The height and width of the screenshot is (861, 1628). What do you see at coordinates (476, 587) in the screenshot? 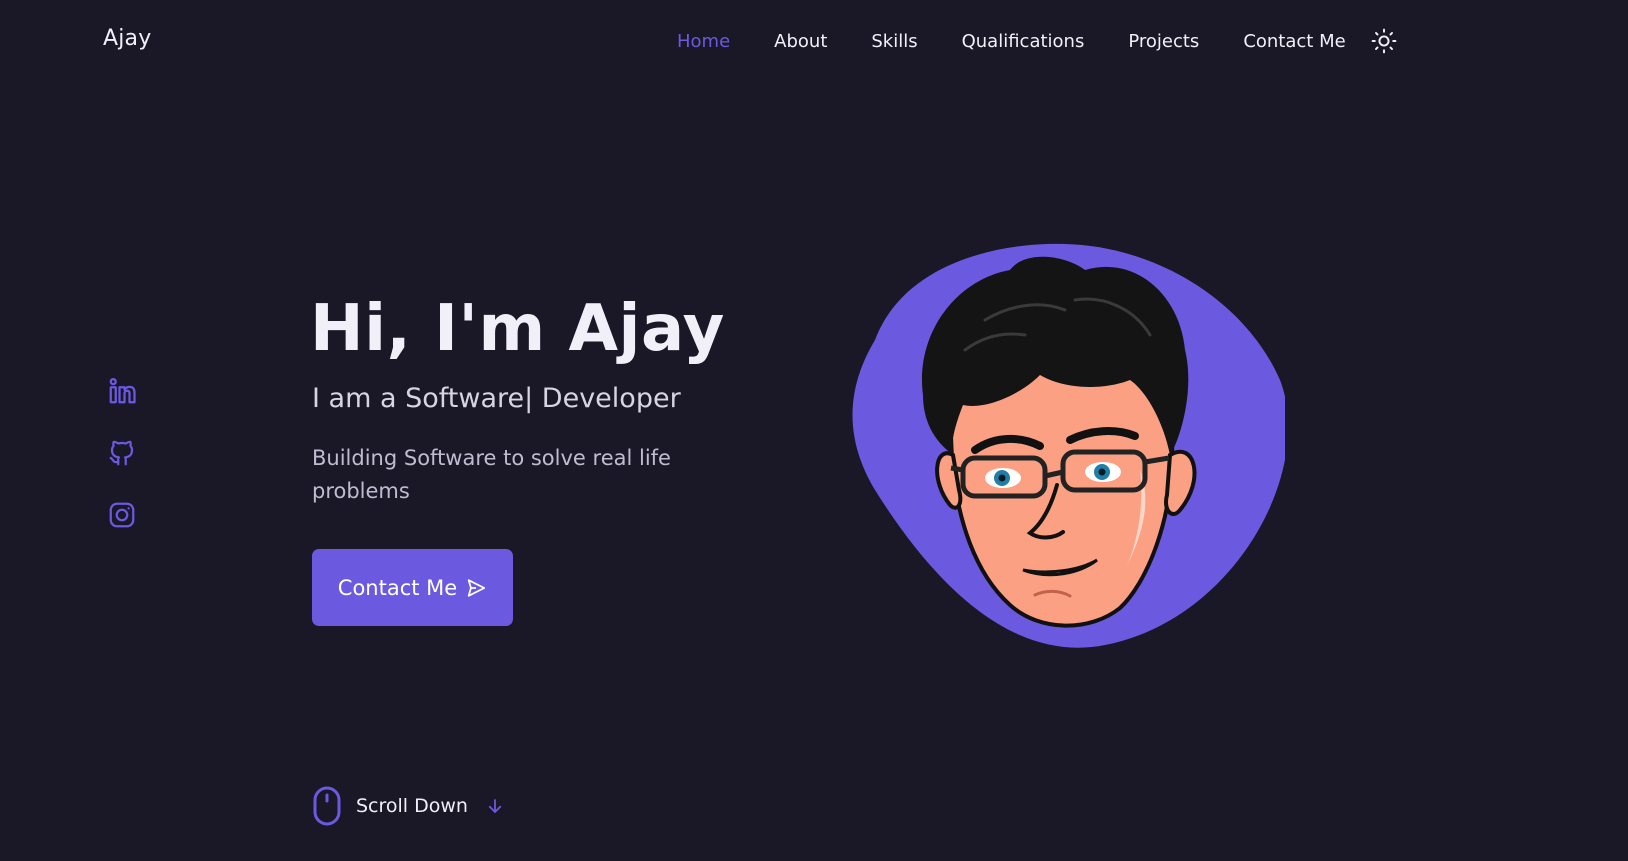
I see `send-icon` at bounding box center [476, 587].